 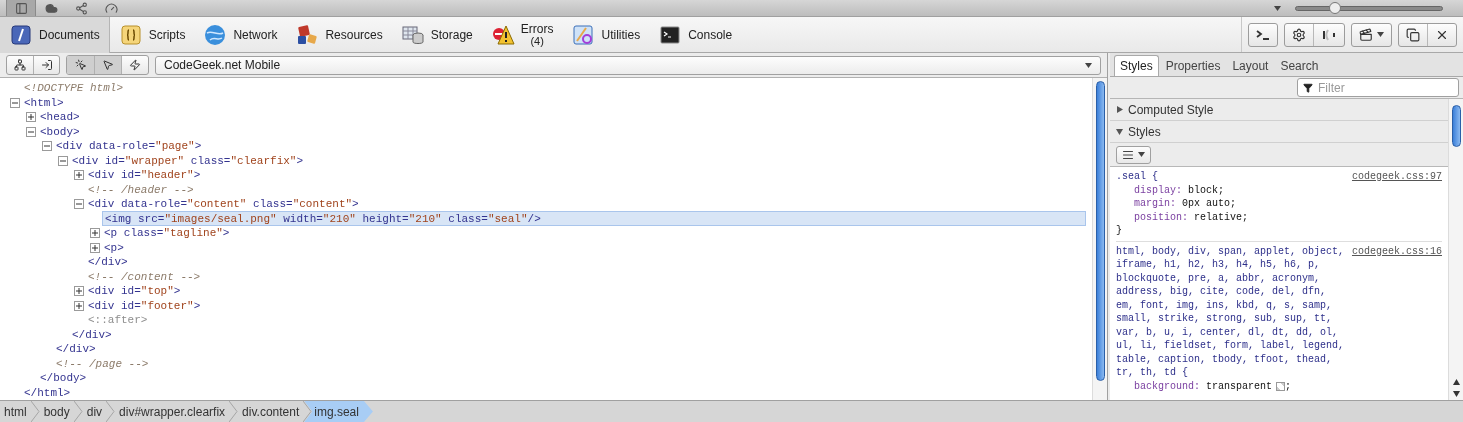 What do you see at coordinates (1155, 204) in the screenshot?
I see `css-property: margin:` at bounding box center [1155, 204].